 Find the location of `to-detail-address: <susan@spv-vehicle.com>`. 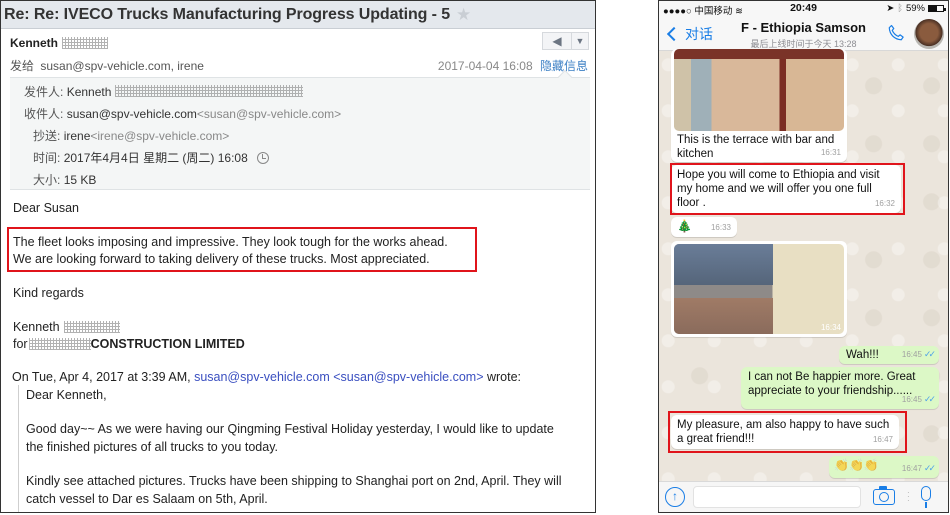

to-detail-address: <susan@spv-vehicle.com> is located at coordinates (269, 114).